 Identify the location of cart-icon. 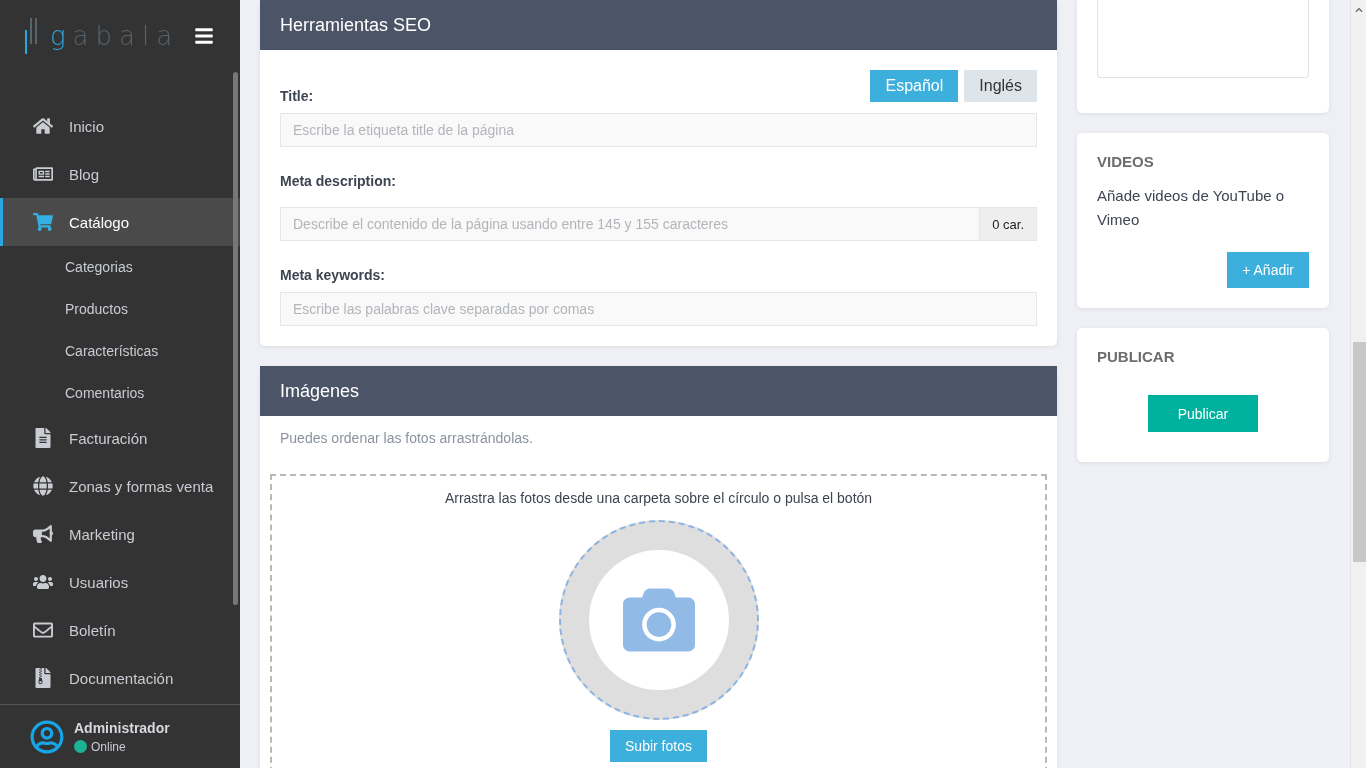
(43, 222).